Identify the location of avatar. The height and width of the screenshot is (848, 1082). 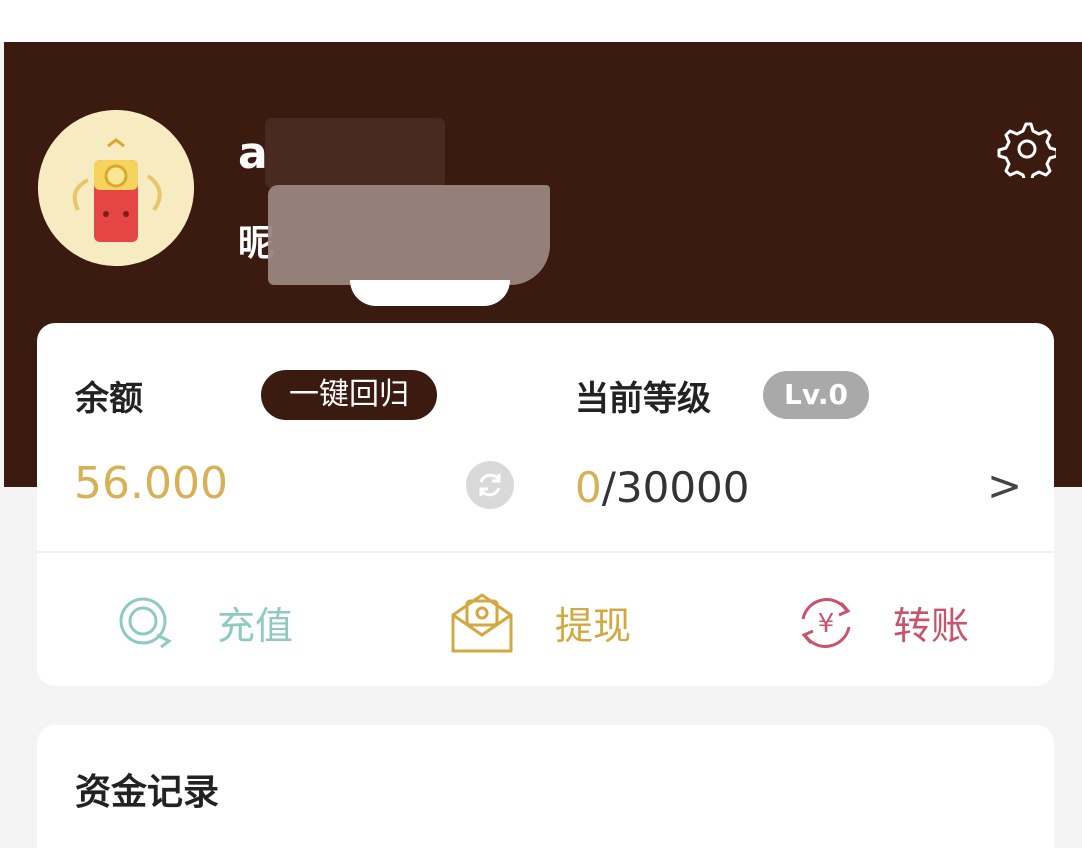
(116, 188).